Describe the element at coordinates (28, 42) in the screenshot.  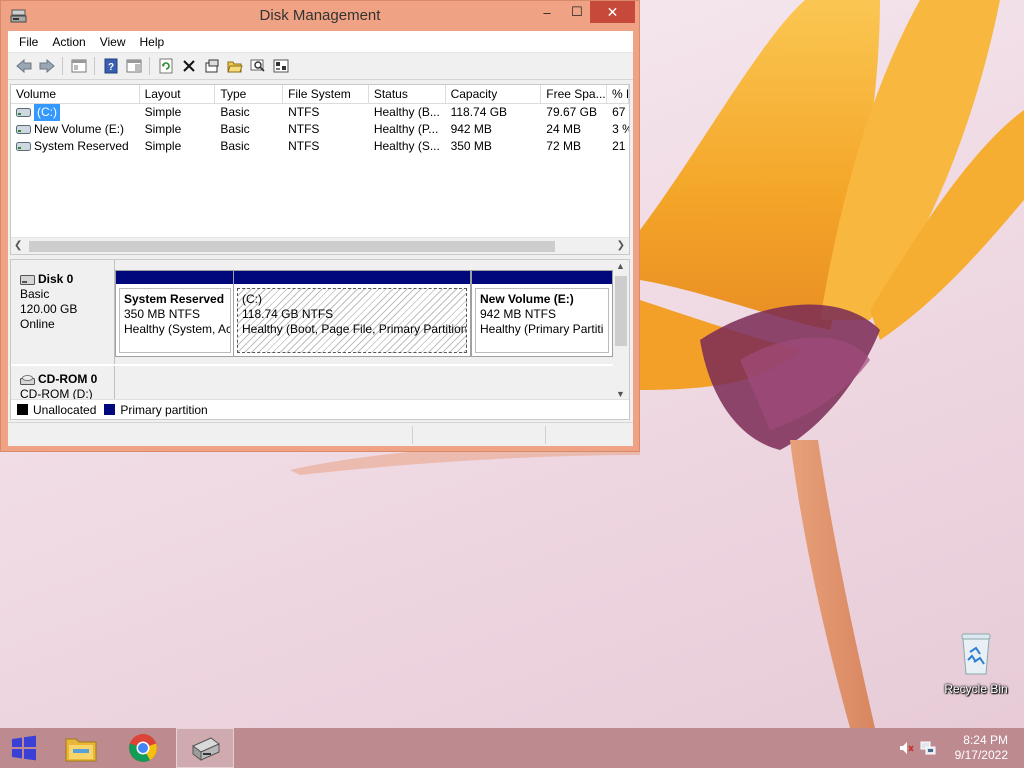
I see `menu-file: File` at that location.